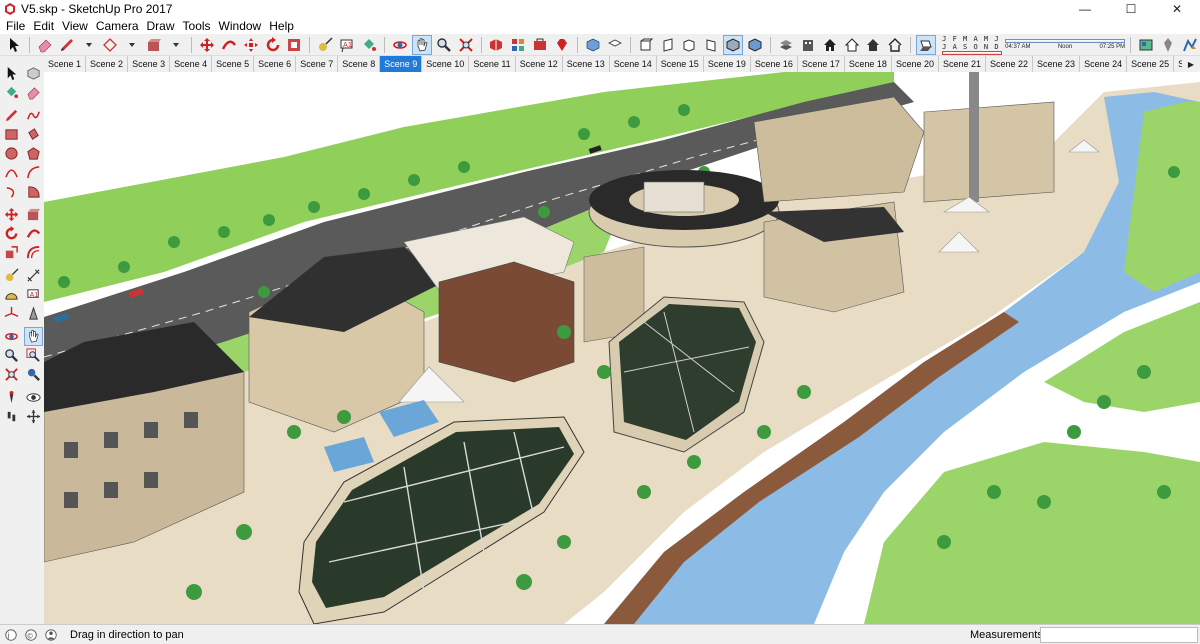 This screenshot has width=1200, height=644. I want to click on position-camera-icon, so click(11, 397).